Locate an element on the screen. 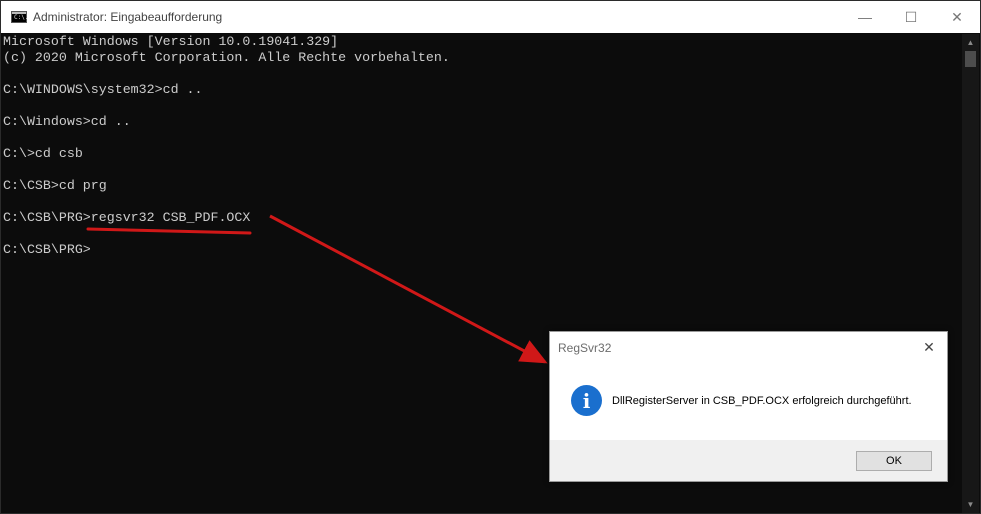 This screenshot has height=514, width=981. console-line: C:\WINDOWS\system32>cd .. is located at coordinates (103, 89).